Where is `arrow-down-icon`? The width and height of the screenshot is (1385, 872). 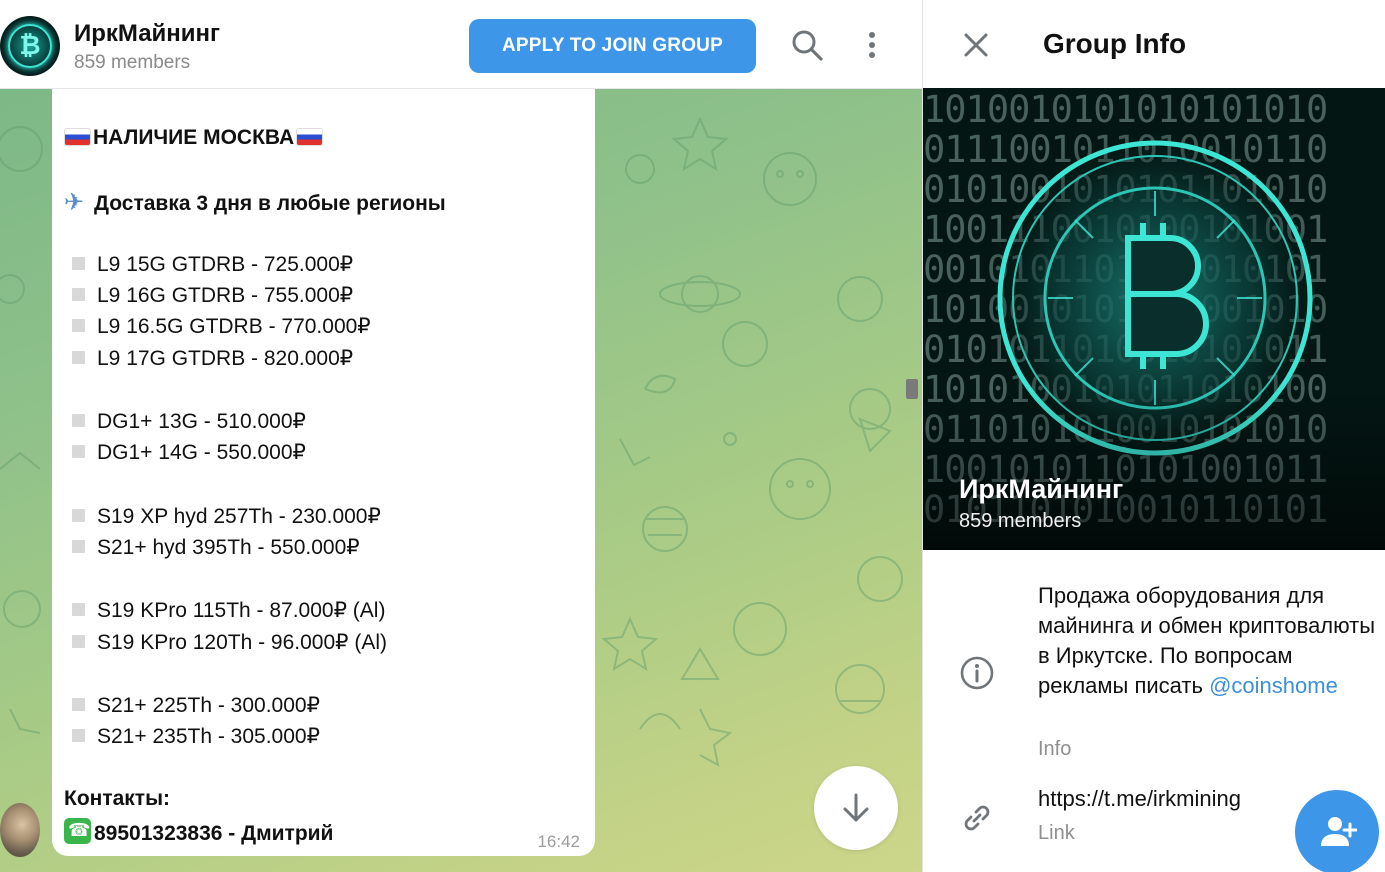 arrow-down-icon is located at coordinates (856, 807).